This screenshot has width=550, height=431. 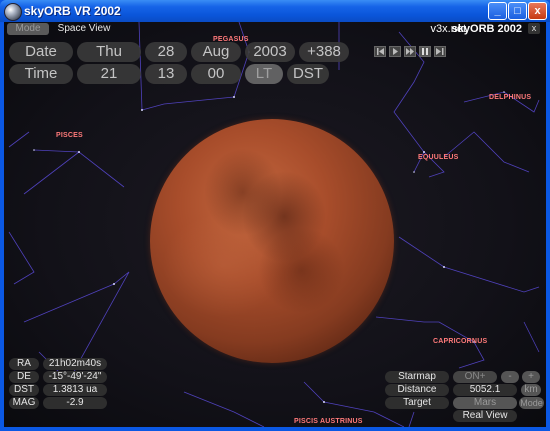 I want to click on fast-forward-icon, so click(x=410, y=51).